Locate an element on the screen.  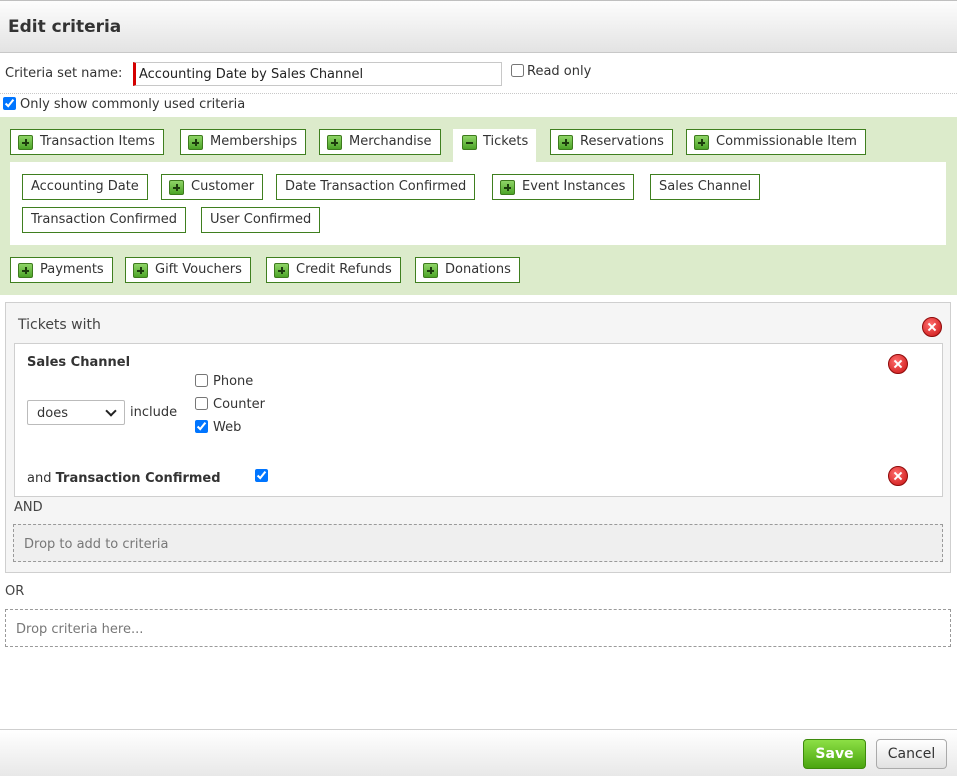
category-credit-refunds: Credit Refunds is located at coordinates (333, 270).